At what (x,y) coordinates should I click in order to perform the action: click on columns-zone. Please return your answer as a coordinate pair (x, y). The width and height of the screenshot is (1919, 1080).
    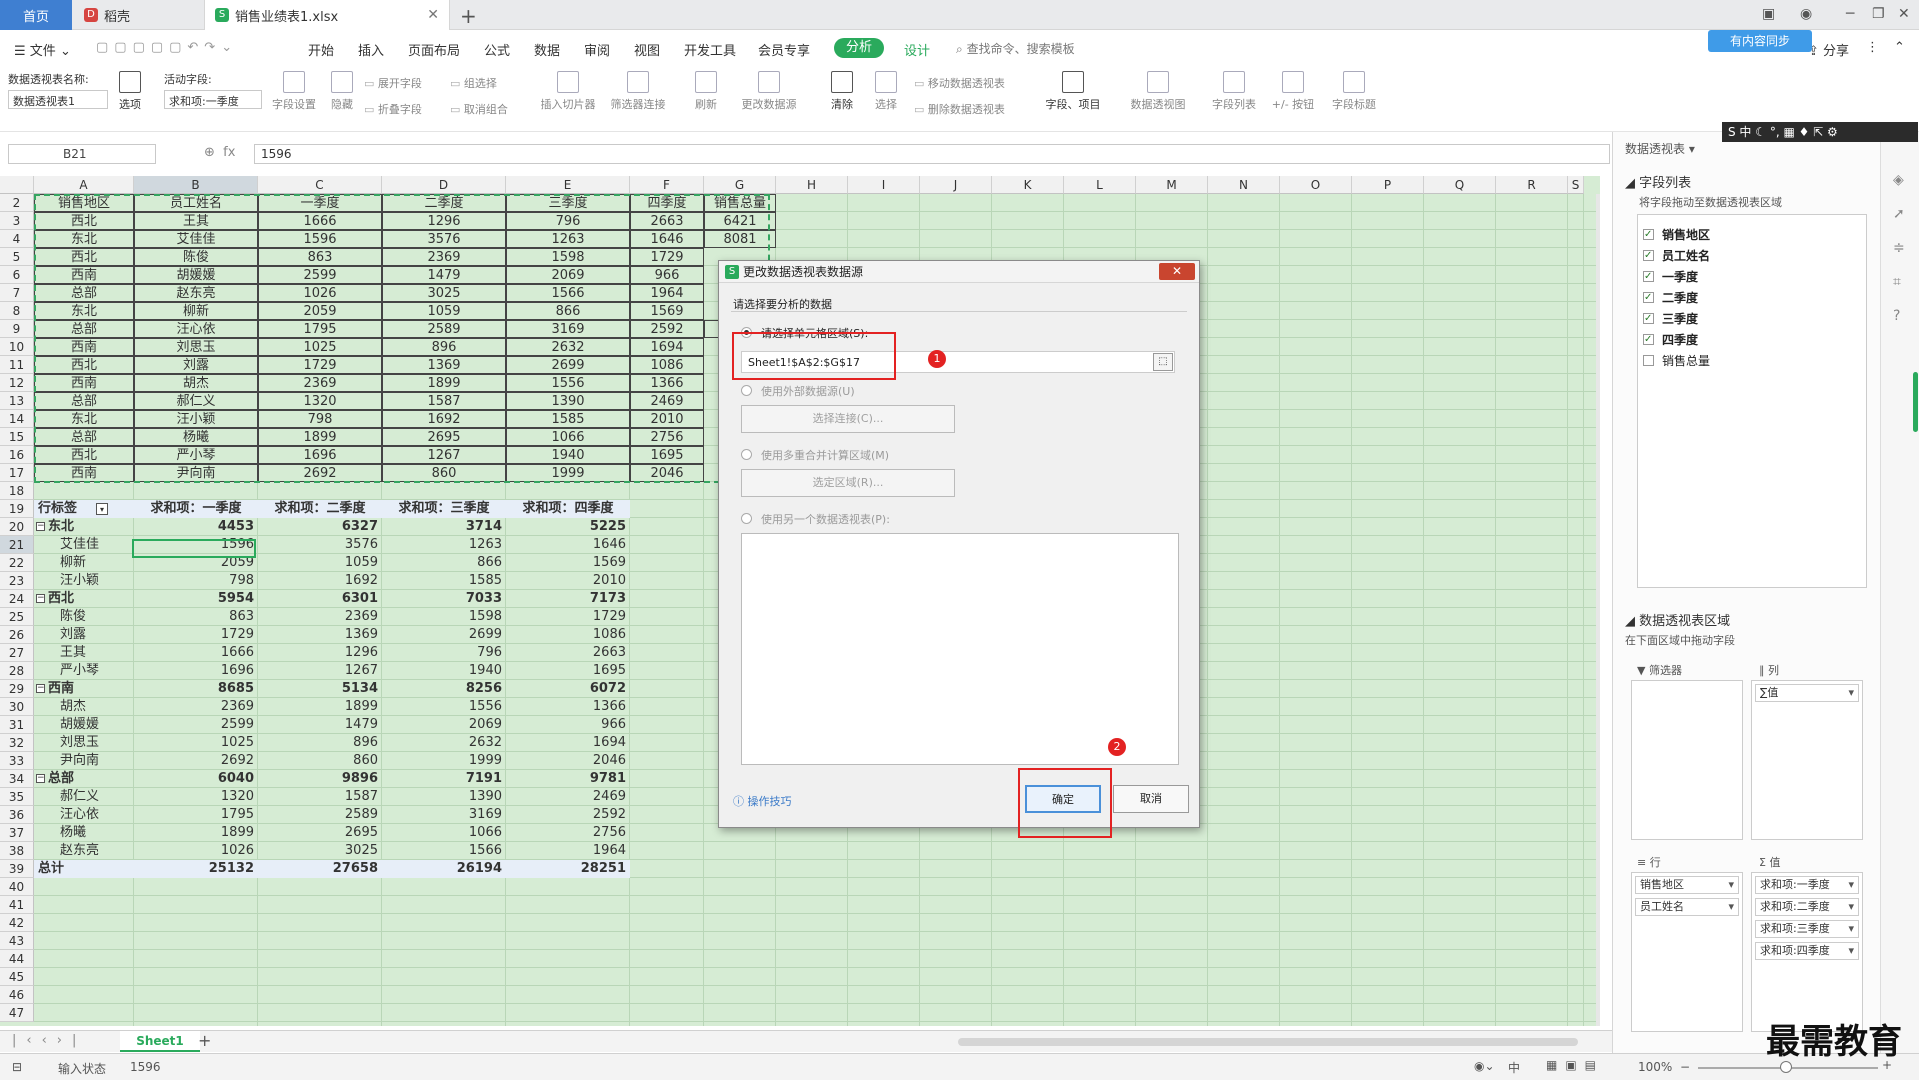
    Looking at the image, I should click on (1807, 760).